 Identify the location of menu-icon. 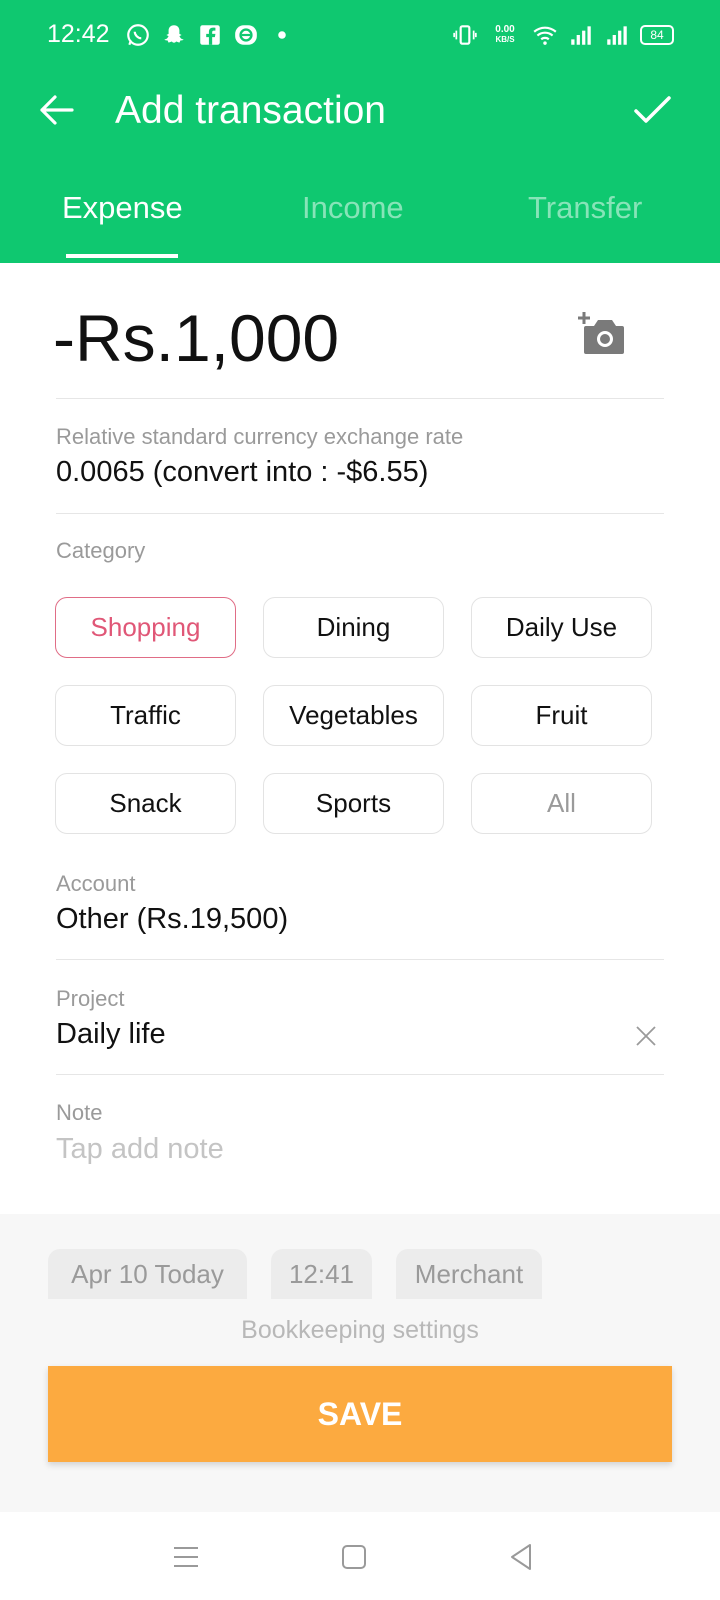
(186, 1557).